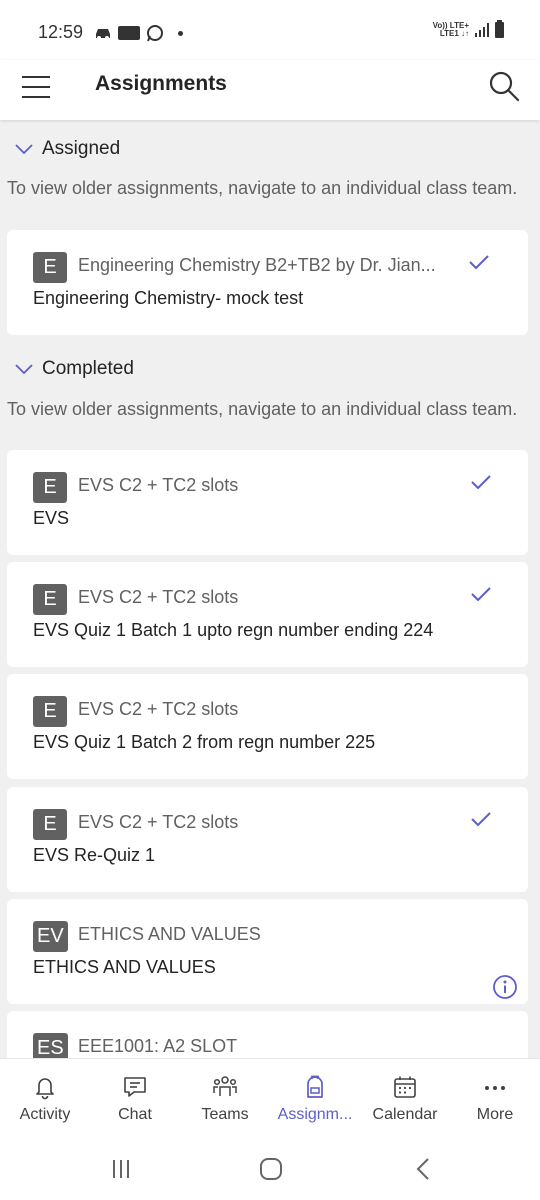 Image resolution: width=540 pixels, height=1200 pixels. Describe the element at coordinates (61, 32) in the screenshot. I see `status-time: 12:59` at that location.